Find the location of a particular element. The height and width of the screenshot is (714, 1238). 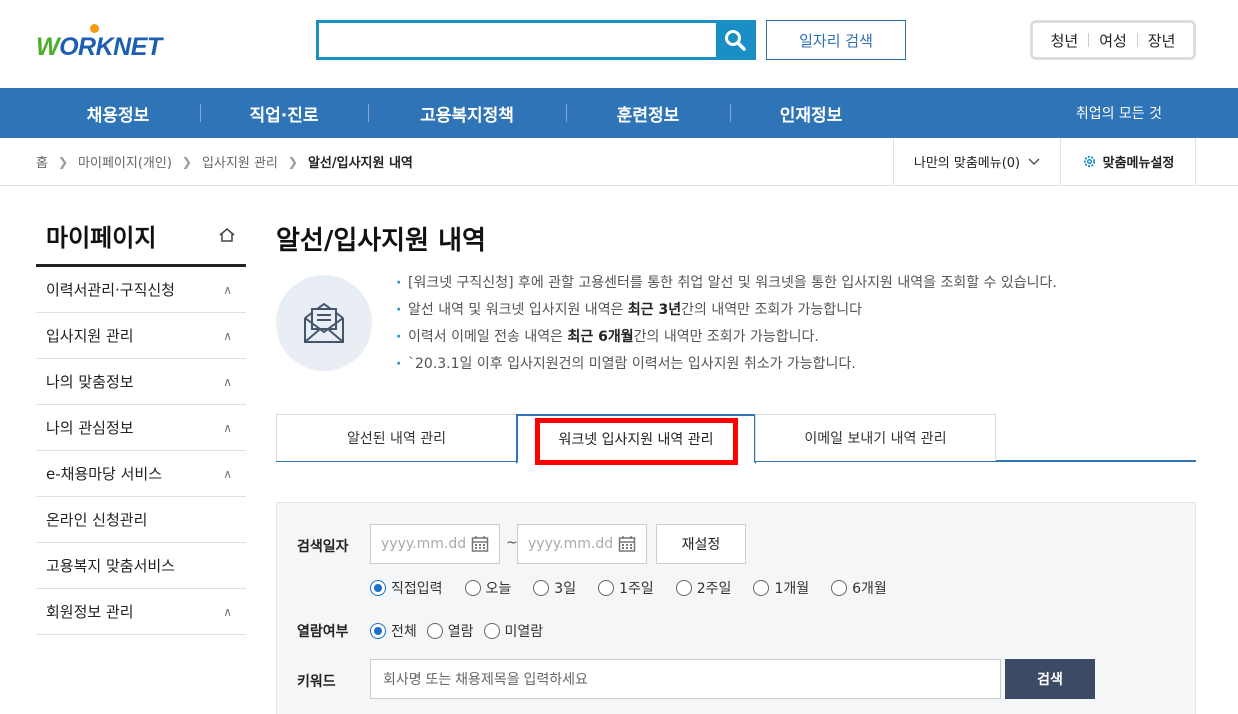

sidebar-item-online-request: 온라인 신청관리 is located at coordinates (141, 520).